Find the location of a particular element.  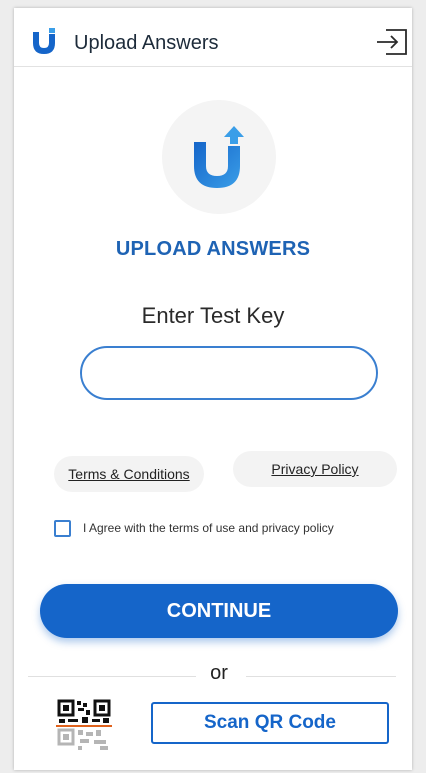

test-key-input is located at coordinates (229, 373).